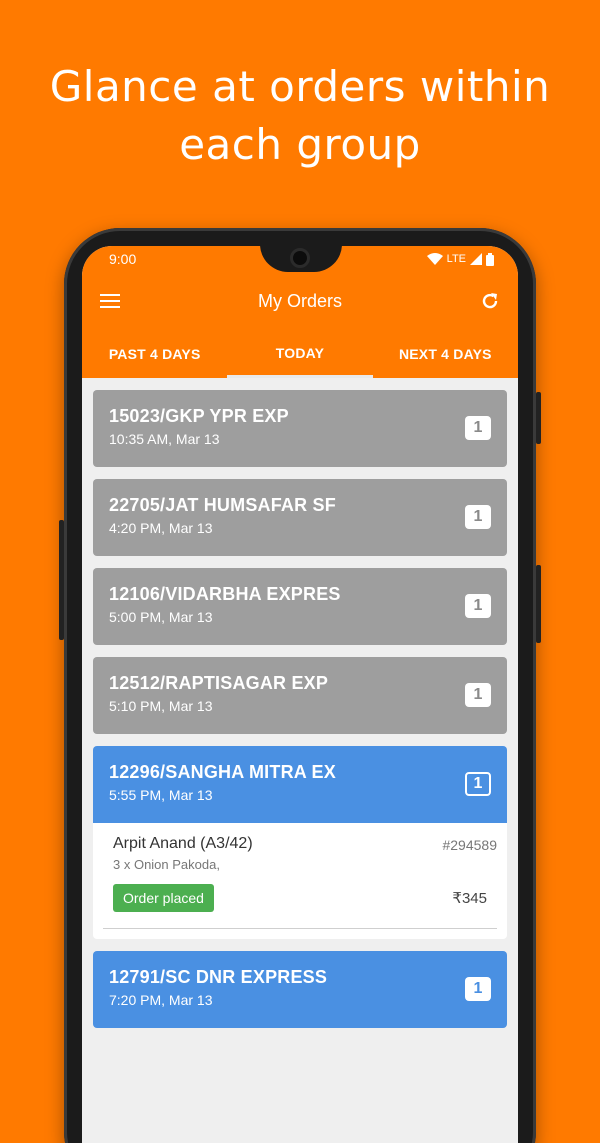 This screenshot has height=1143, width=600. Describe the element at coordinates (538, 418) in the screenshot. I see `phone-power-button` at that location.